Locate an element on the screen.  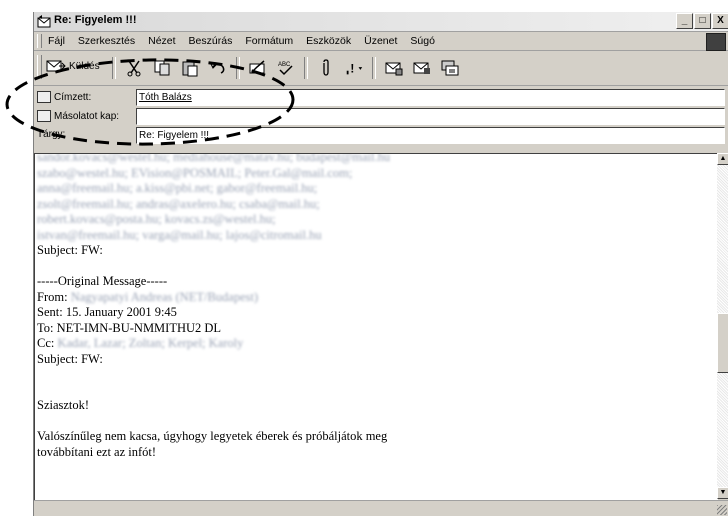
minimize-button: _ is located at coordinates (684, 21).